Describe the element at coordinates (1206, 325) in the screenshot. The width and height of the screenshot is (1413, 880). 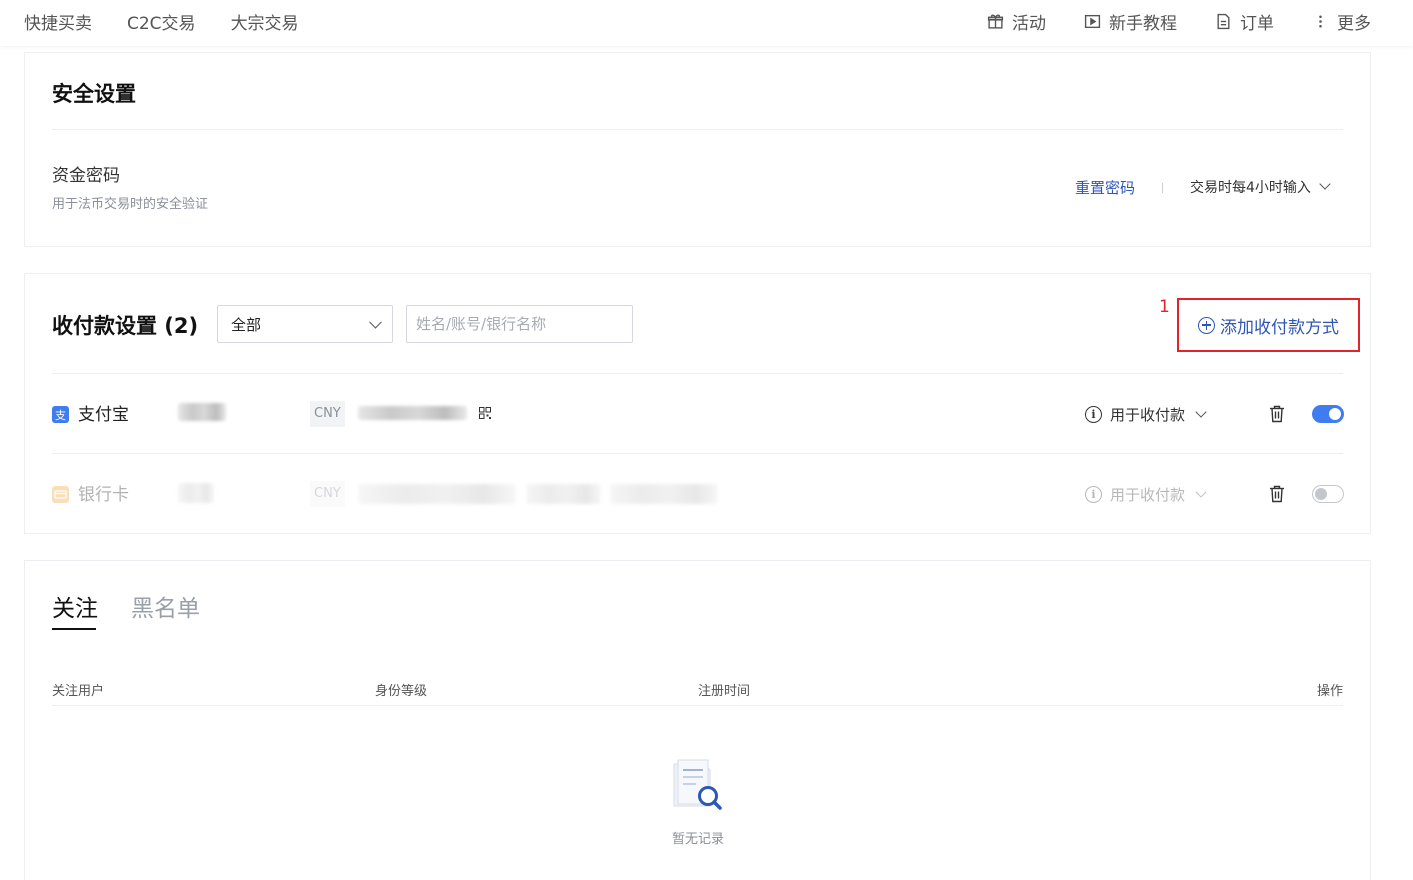
I see `add-circle-icon` at that location.